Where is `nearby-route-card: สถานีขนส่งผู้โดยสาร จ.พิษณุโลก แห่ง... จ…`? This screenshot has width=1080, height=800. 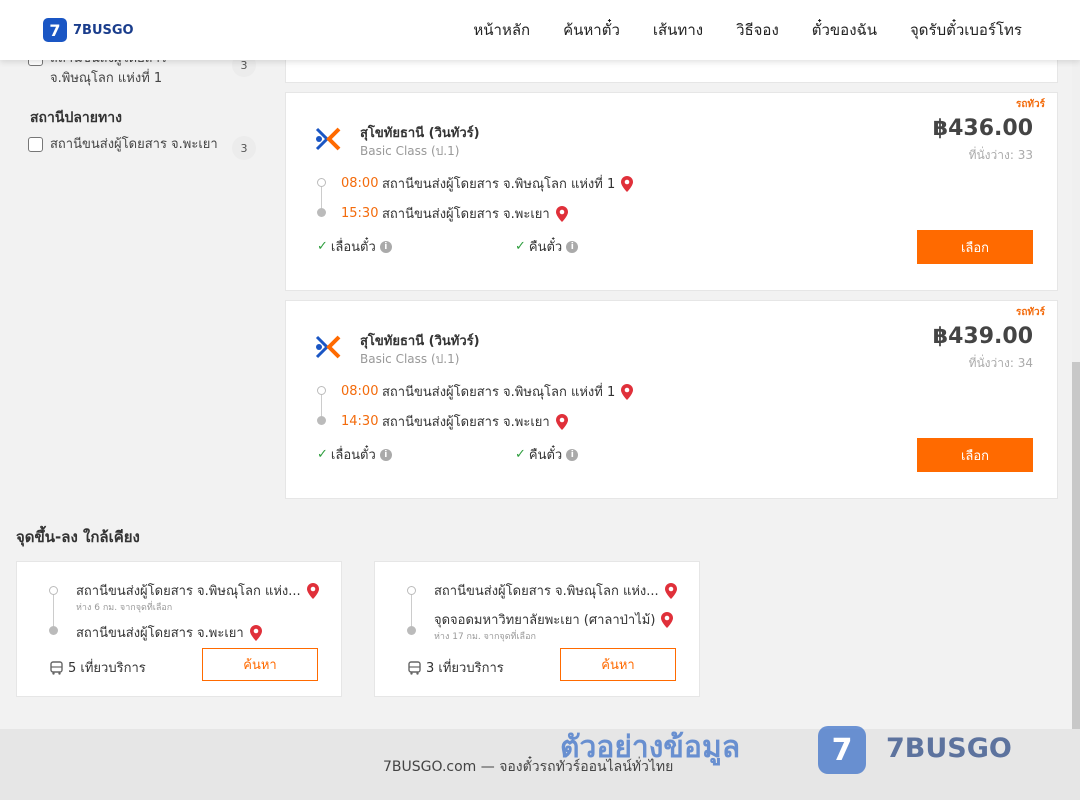
nearby-route-card: สถานีขนส่งผู้โดยสาร จ.พิษณุโลก แห่ง... จ… is located at coordinates (537, 629).